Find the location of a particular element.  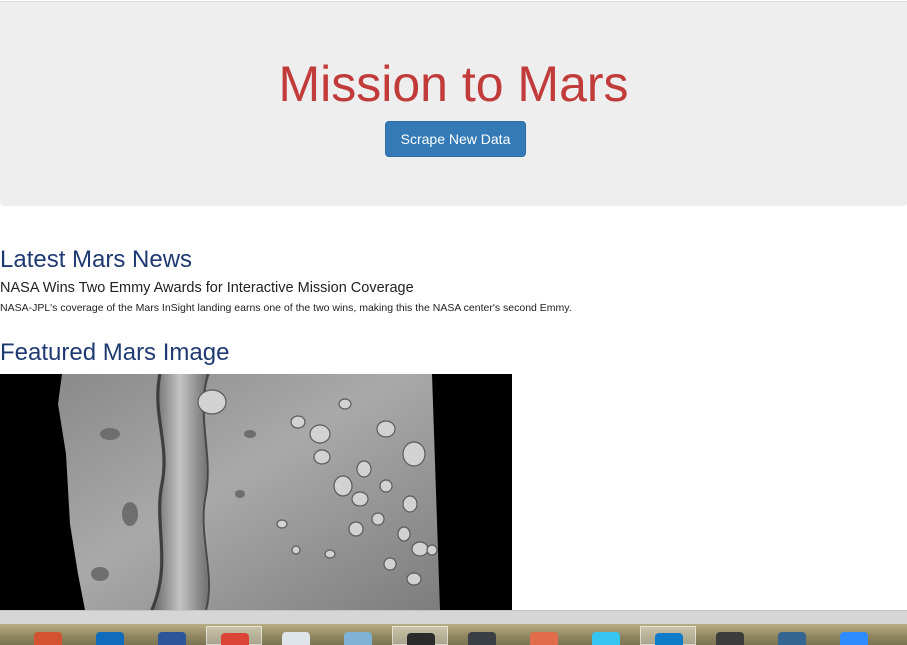

page-title: Mission to Mars is located at coordinates (453, 84).